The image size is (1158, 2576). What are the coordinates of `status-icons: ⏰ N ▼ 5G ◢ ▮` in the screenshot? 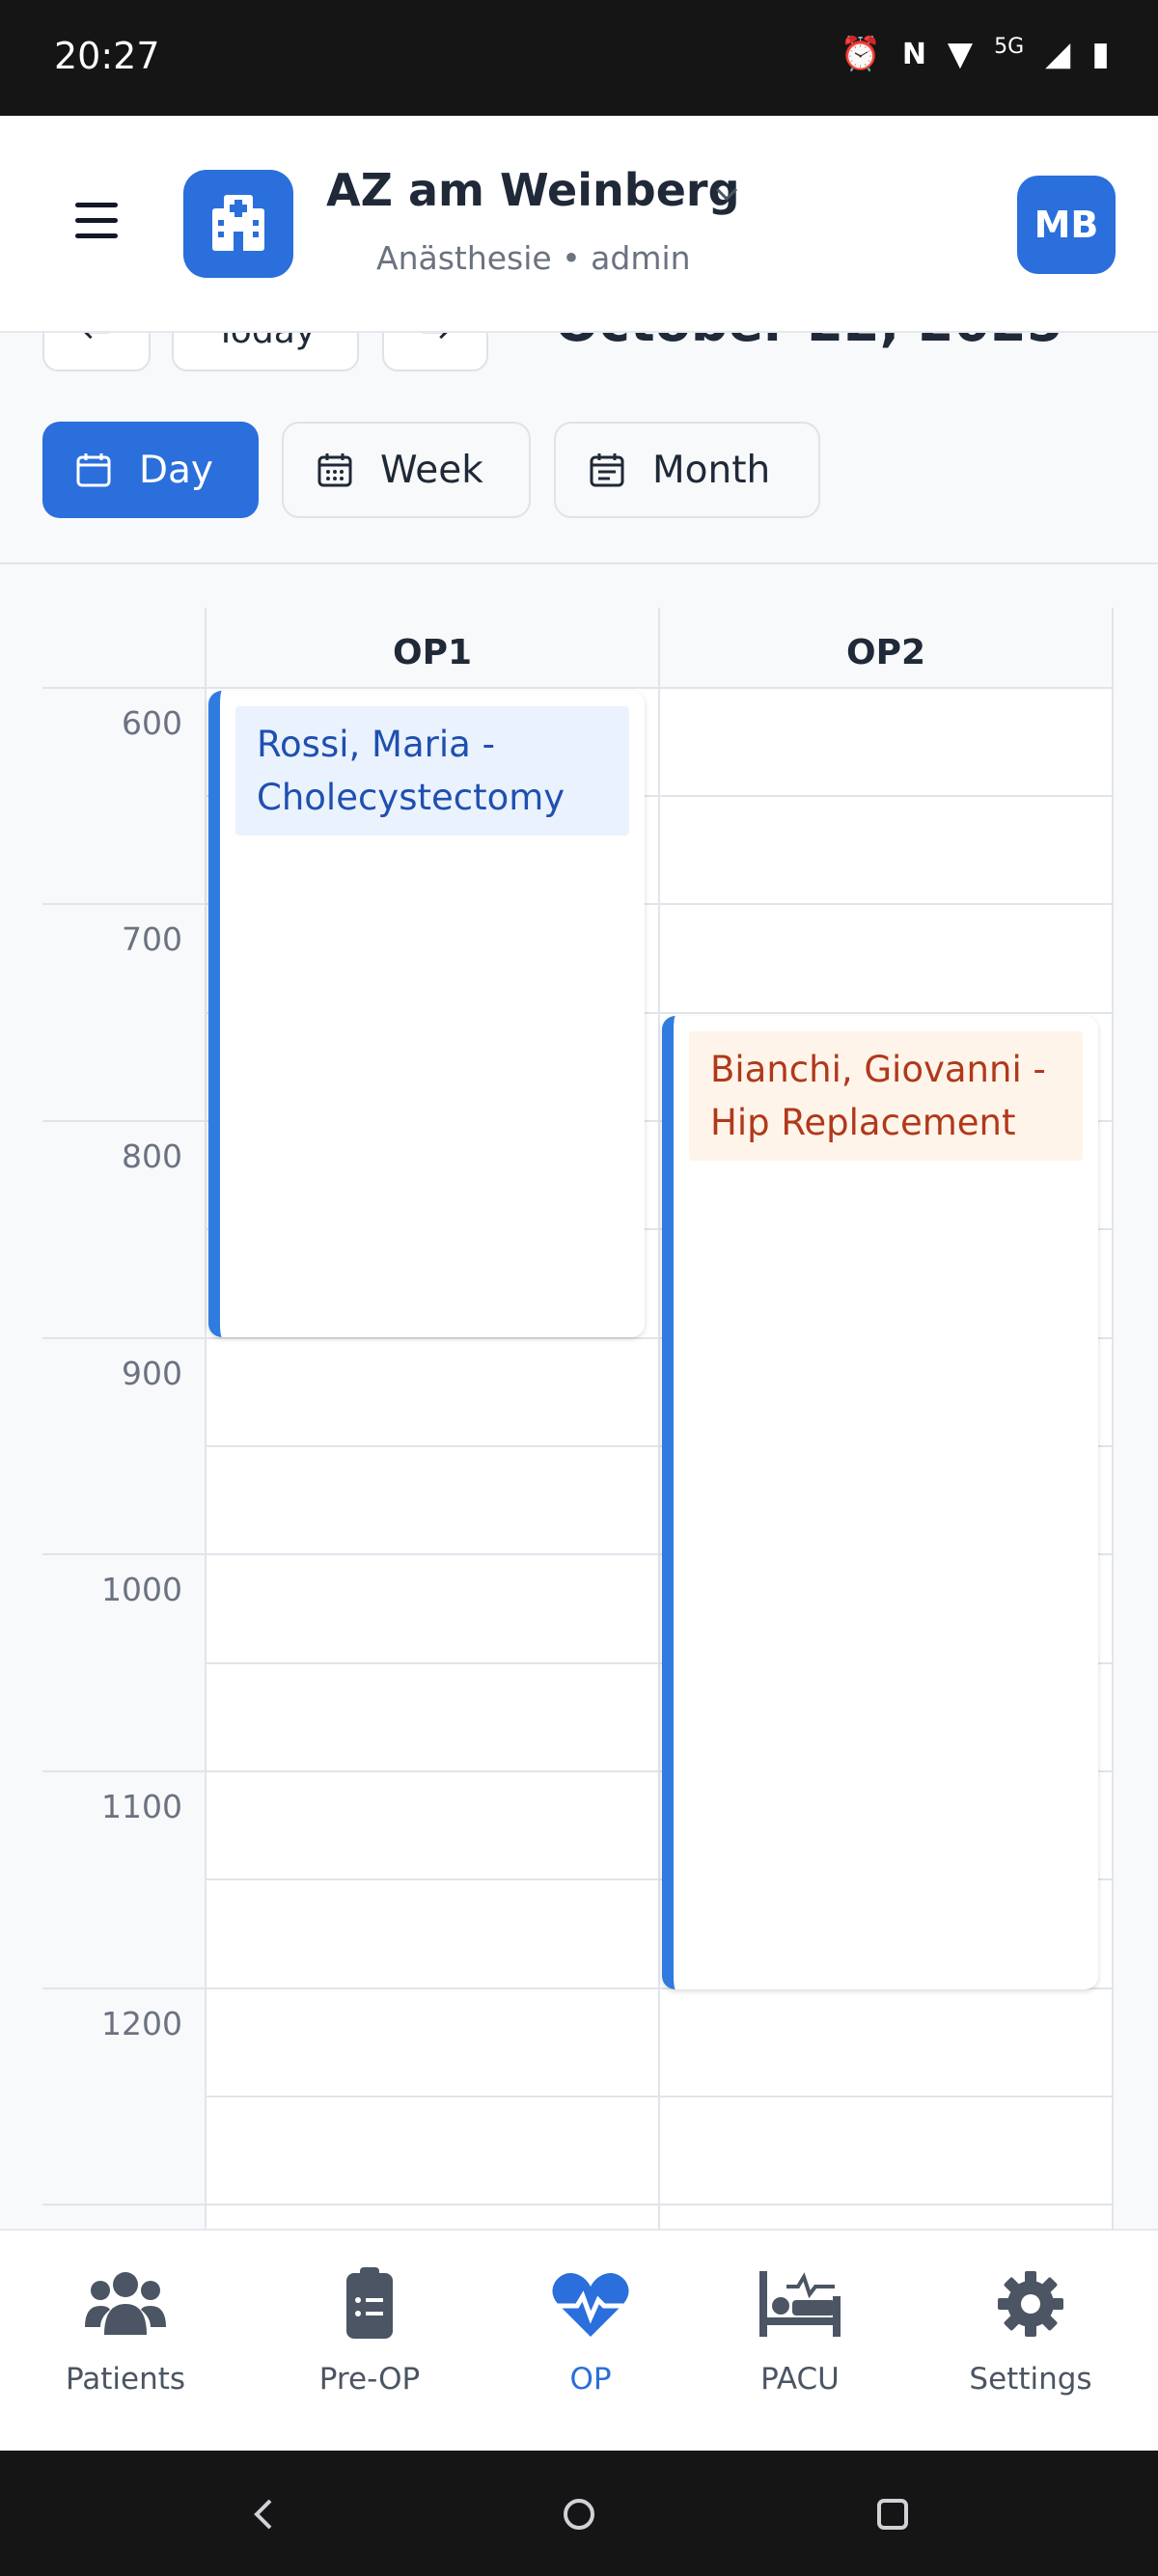 It's located at (975, 54).